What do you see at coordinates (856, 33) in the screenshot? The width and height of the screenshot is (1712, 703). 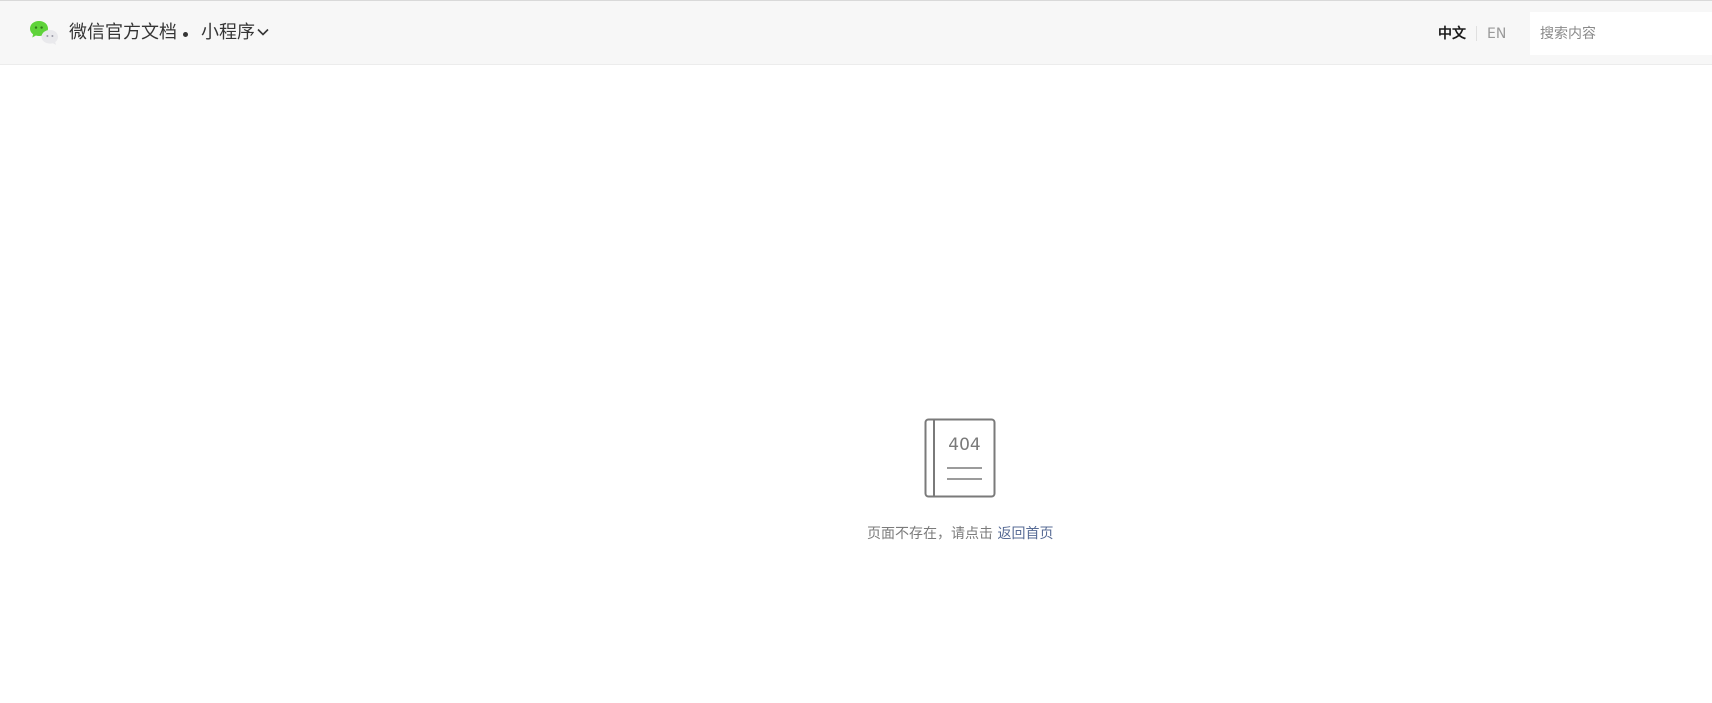 I see `site-header: 微信官方文档 小程序 中文 EN` at bounding box center [856, 33].